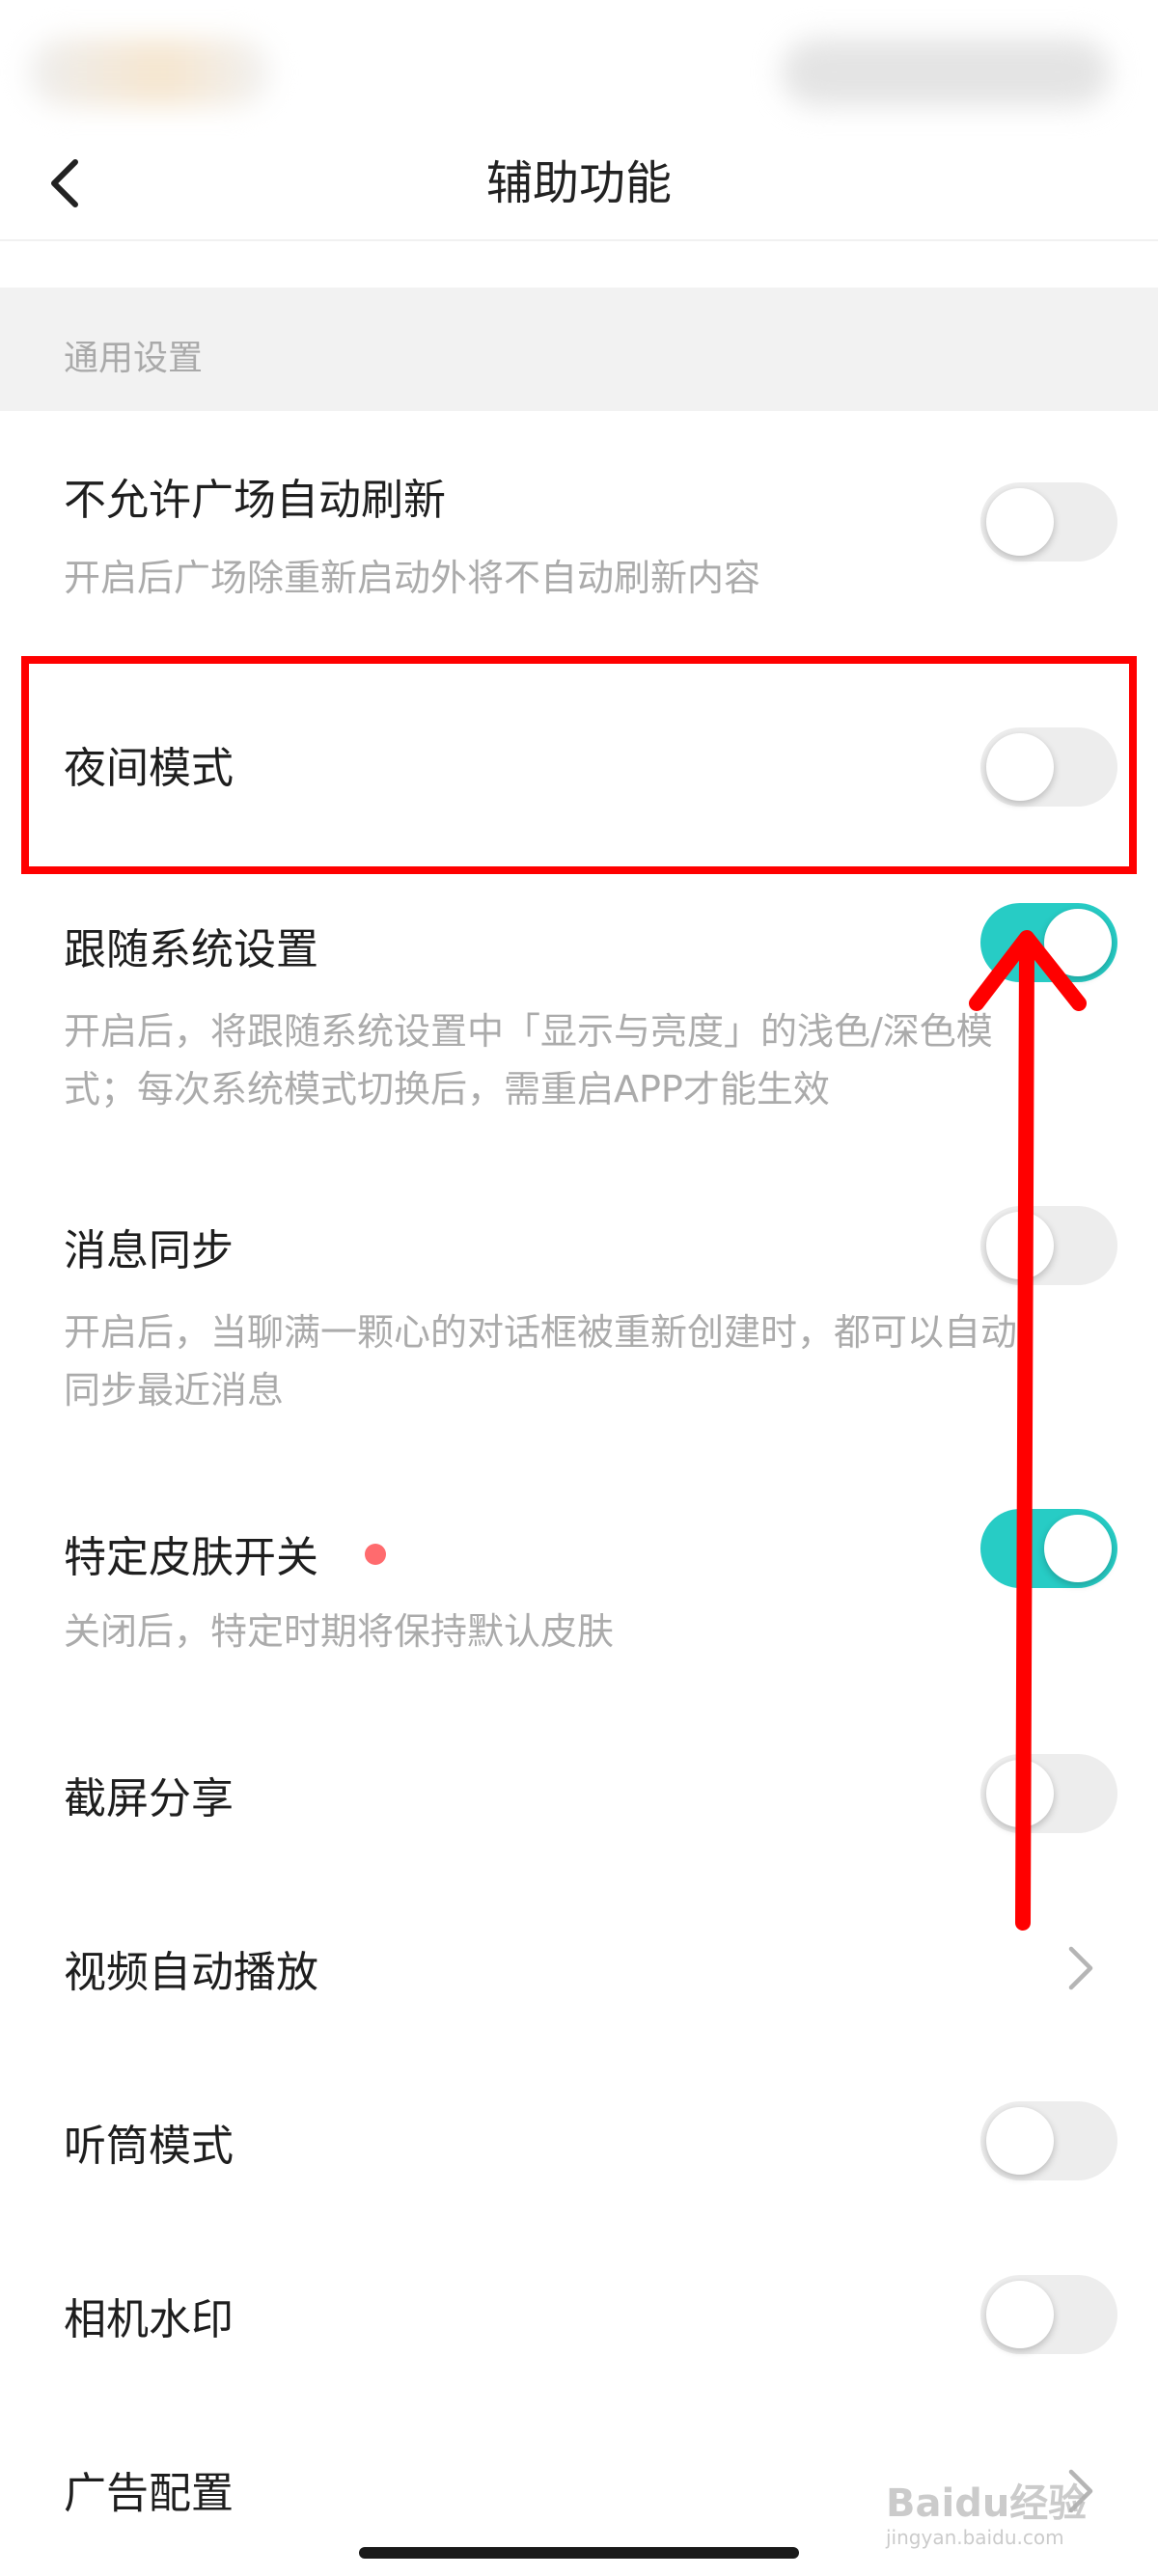 The width and height of the screenshot is (1158, 2576). Describe the element at coordinates (191, 950) in the screenshot. I see `setting-title: 跟随系统设置` at that location.